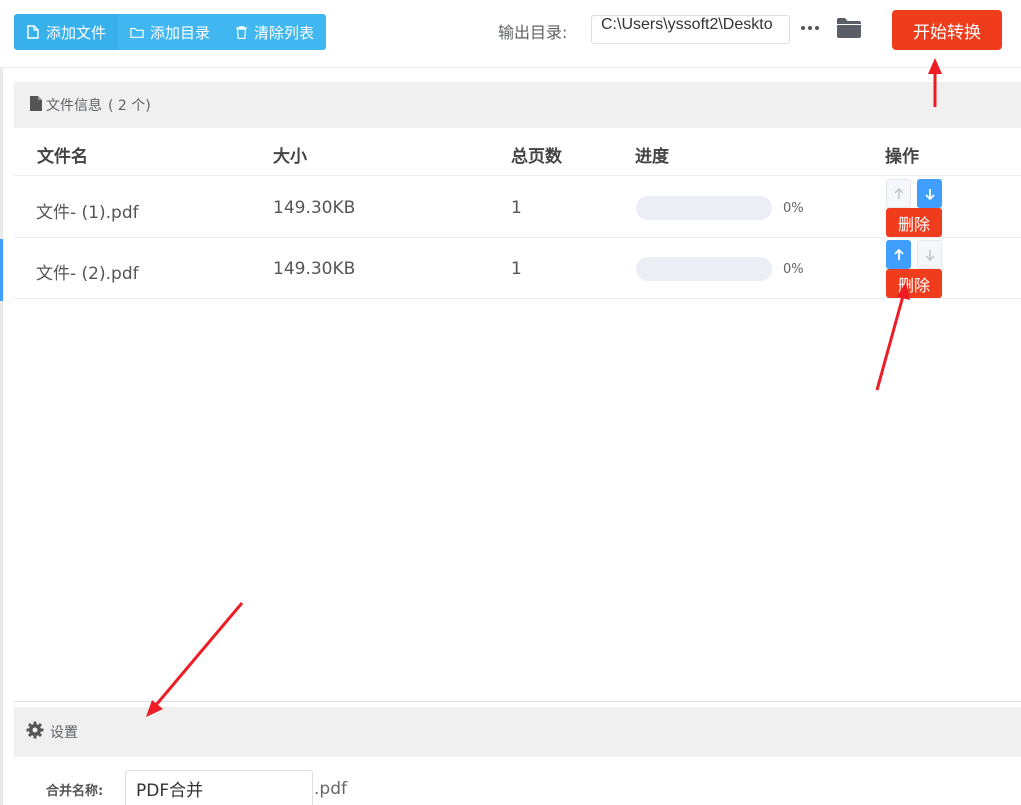  I want to click on add-file-label: 添加文件, so click(76, 33).